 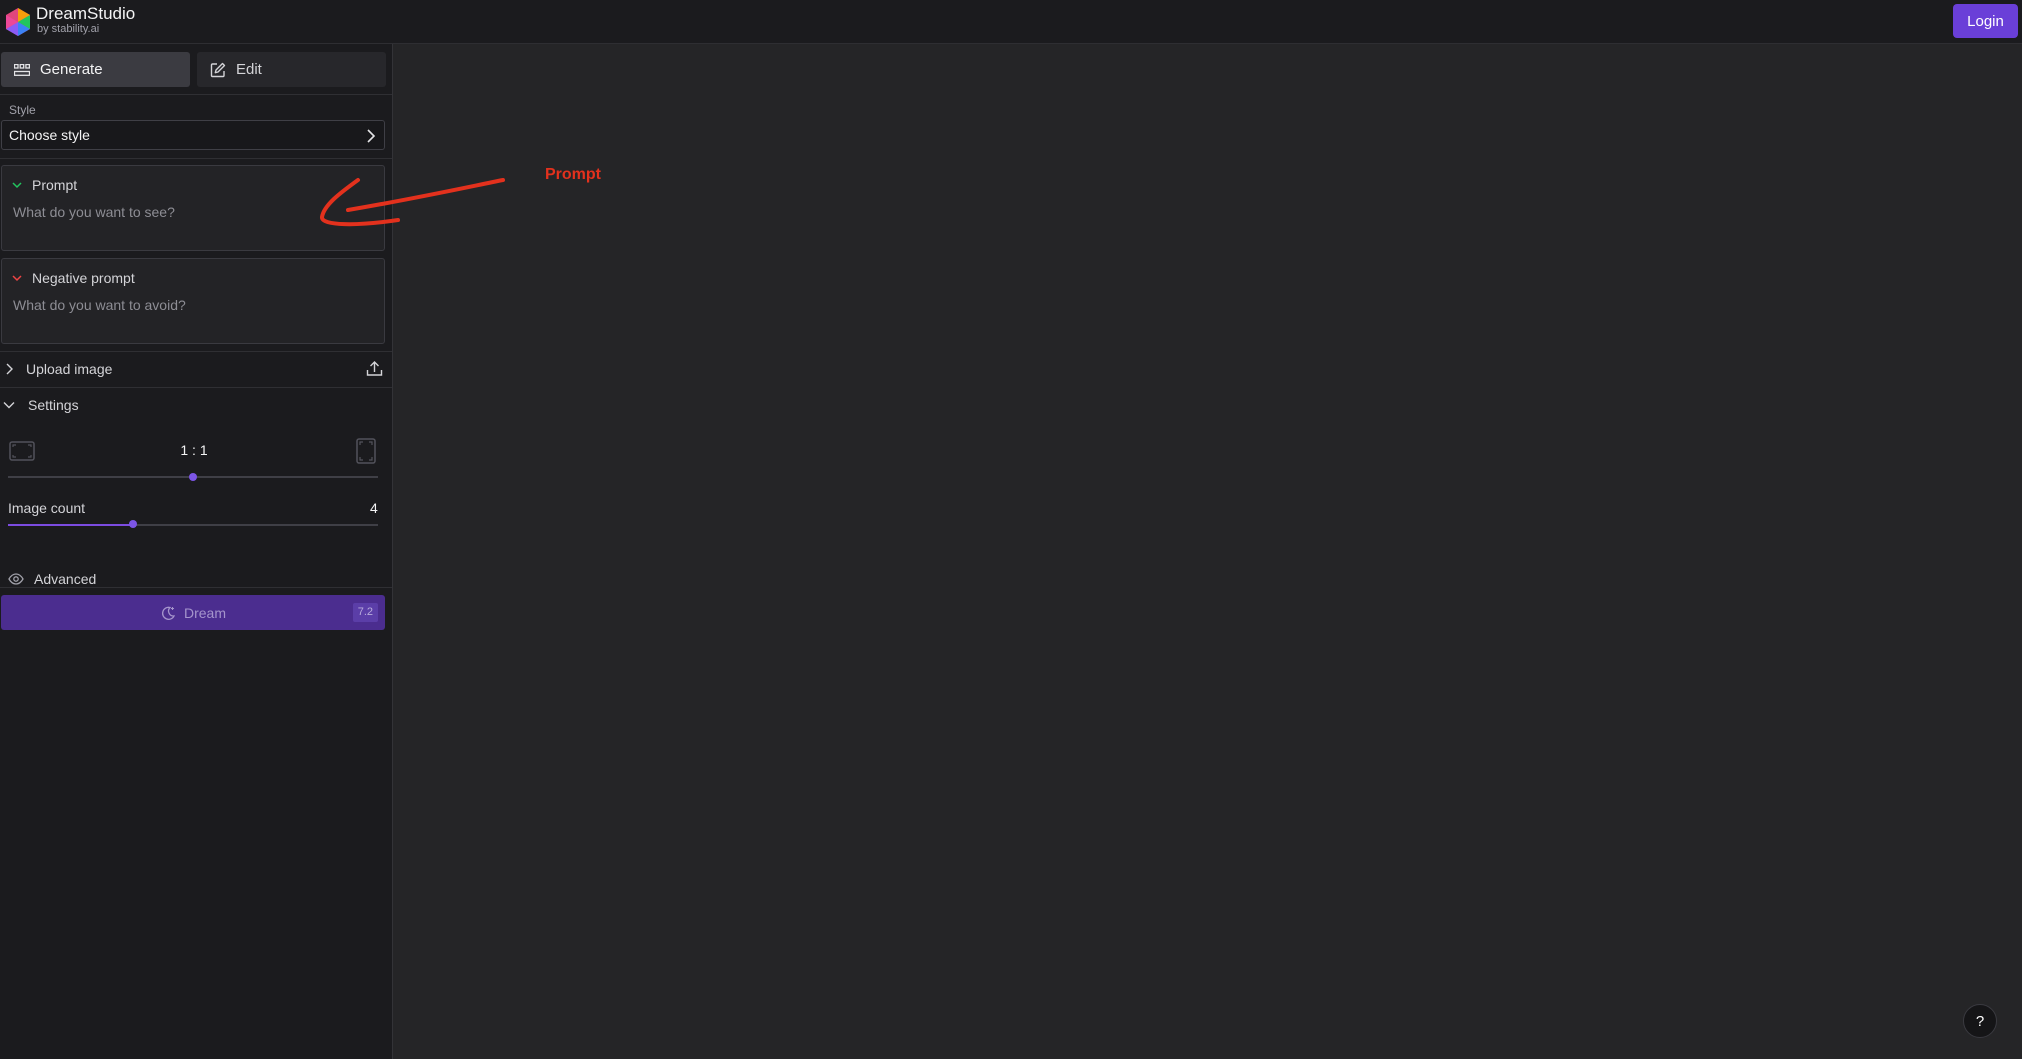 I want to click on settings-label: Settings, so click(x=53, y=405).